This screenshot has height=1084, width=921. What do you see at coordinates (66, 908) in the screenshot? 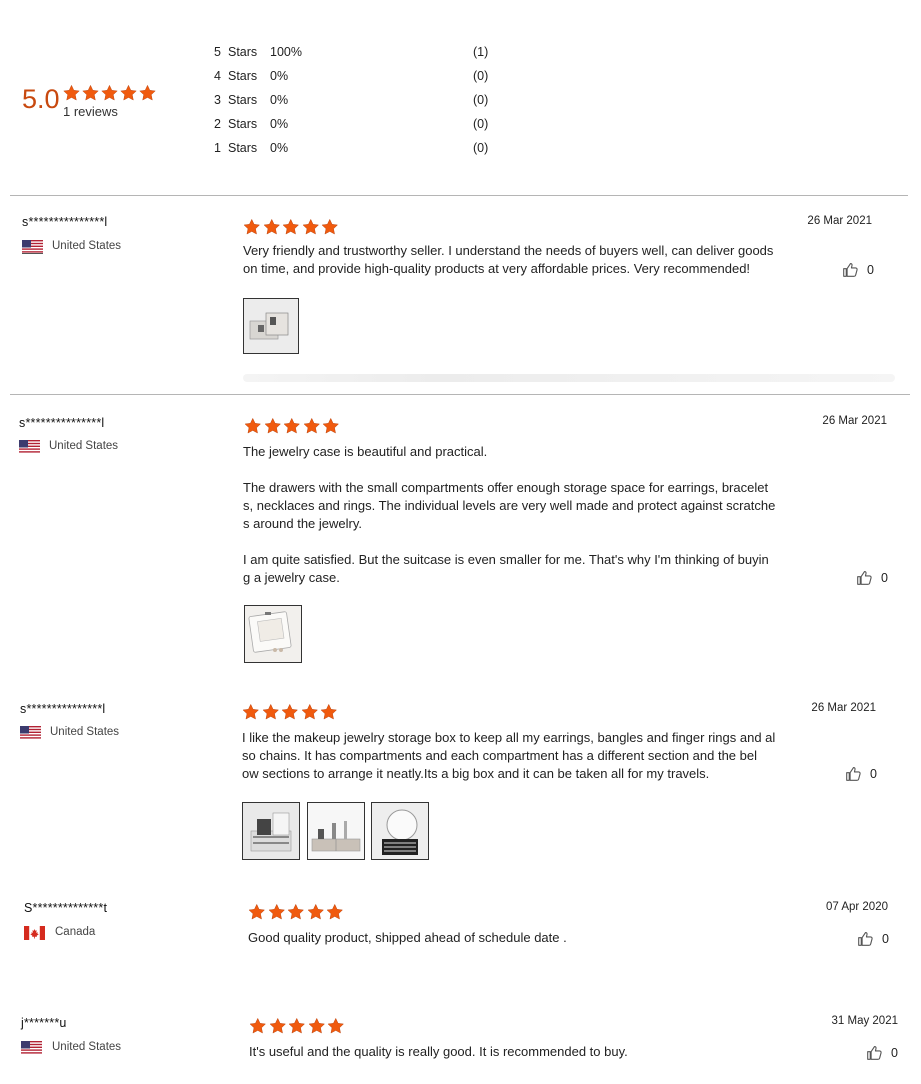
I see `reviewer-name: S**************t` at bounding box center [66, 908].